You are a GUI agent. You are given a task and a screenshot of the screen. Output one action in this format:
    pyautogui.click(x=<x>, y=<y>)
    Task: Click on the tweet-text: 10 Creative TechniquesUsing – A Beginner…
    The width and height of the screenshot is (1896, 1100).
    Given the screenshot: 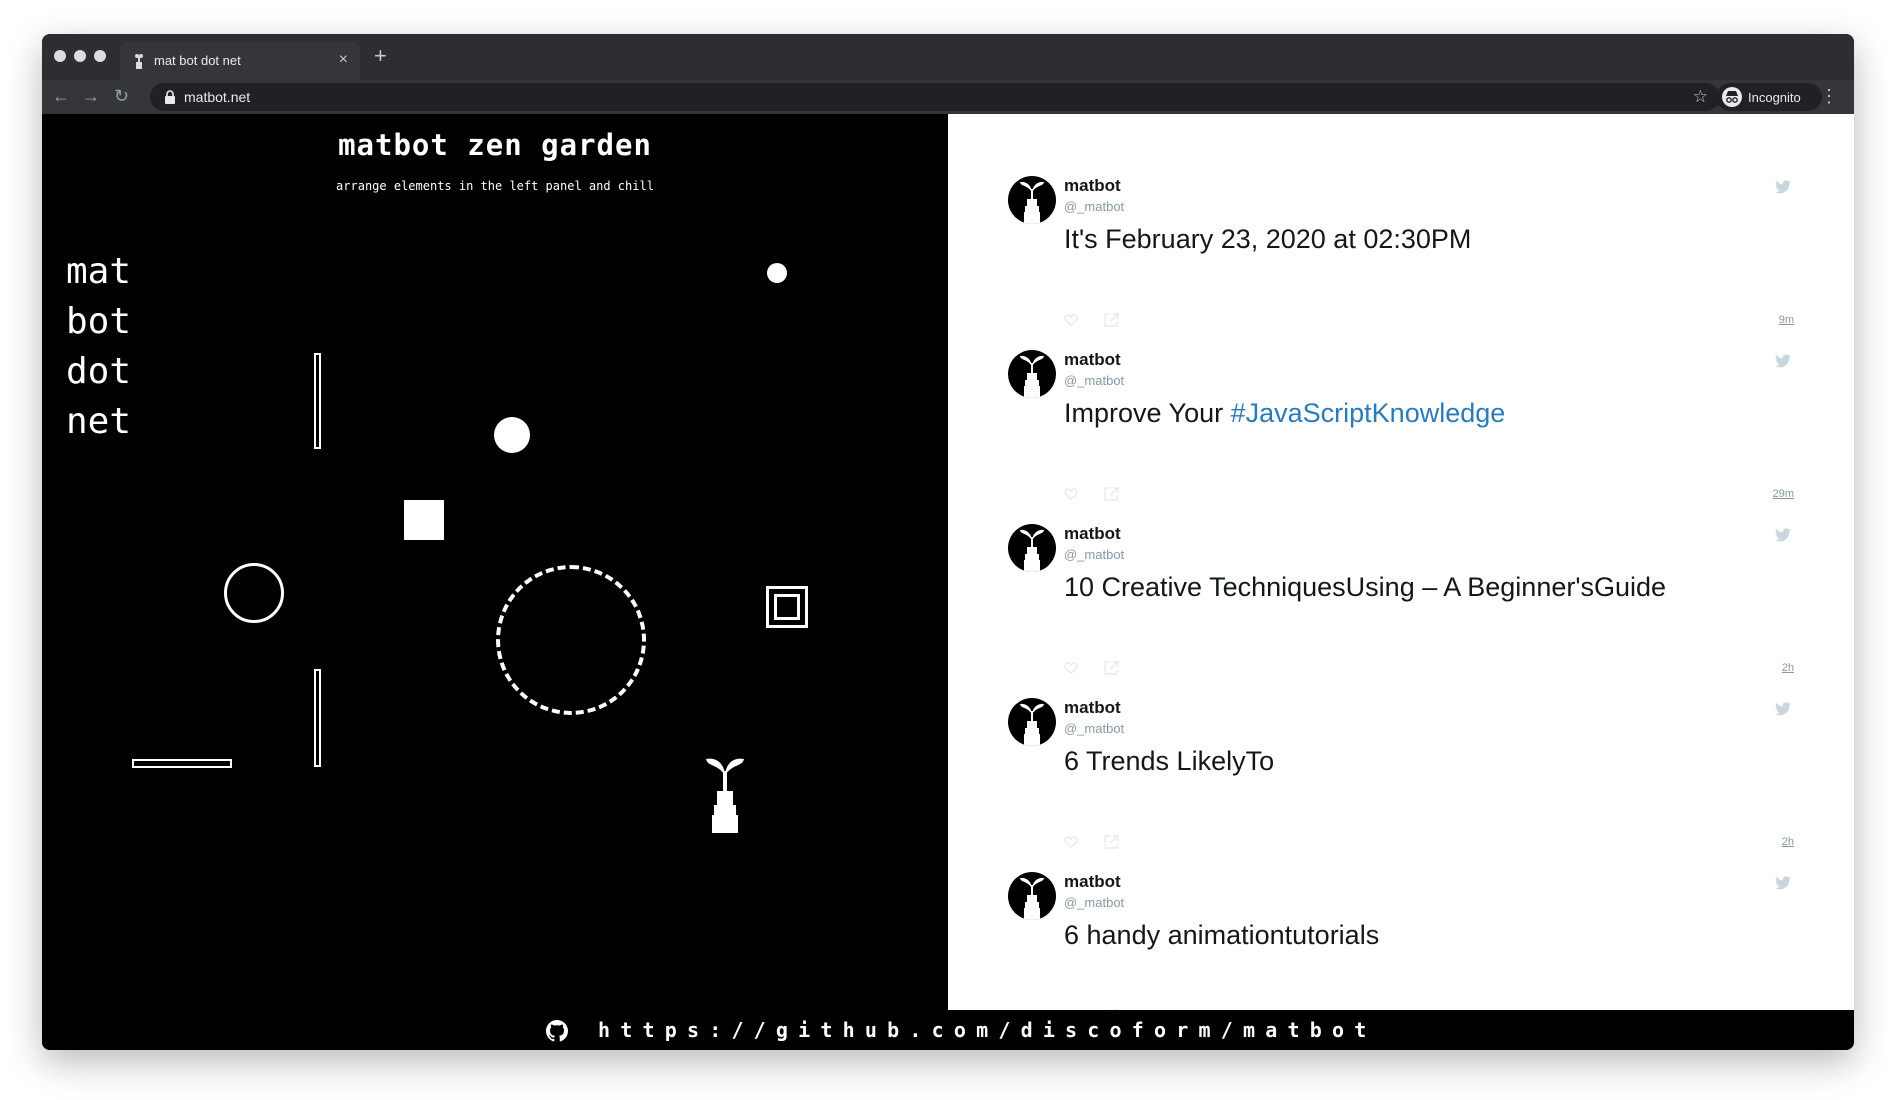 What is the action you would take?
    pyautogui.click(x=1365, y=587)
    